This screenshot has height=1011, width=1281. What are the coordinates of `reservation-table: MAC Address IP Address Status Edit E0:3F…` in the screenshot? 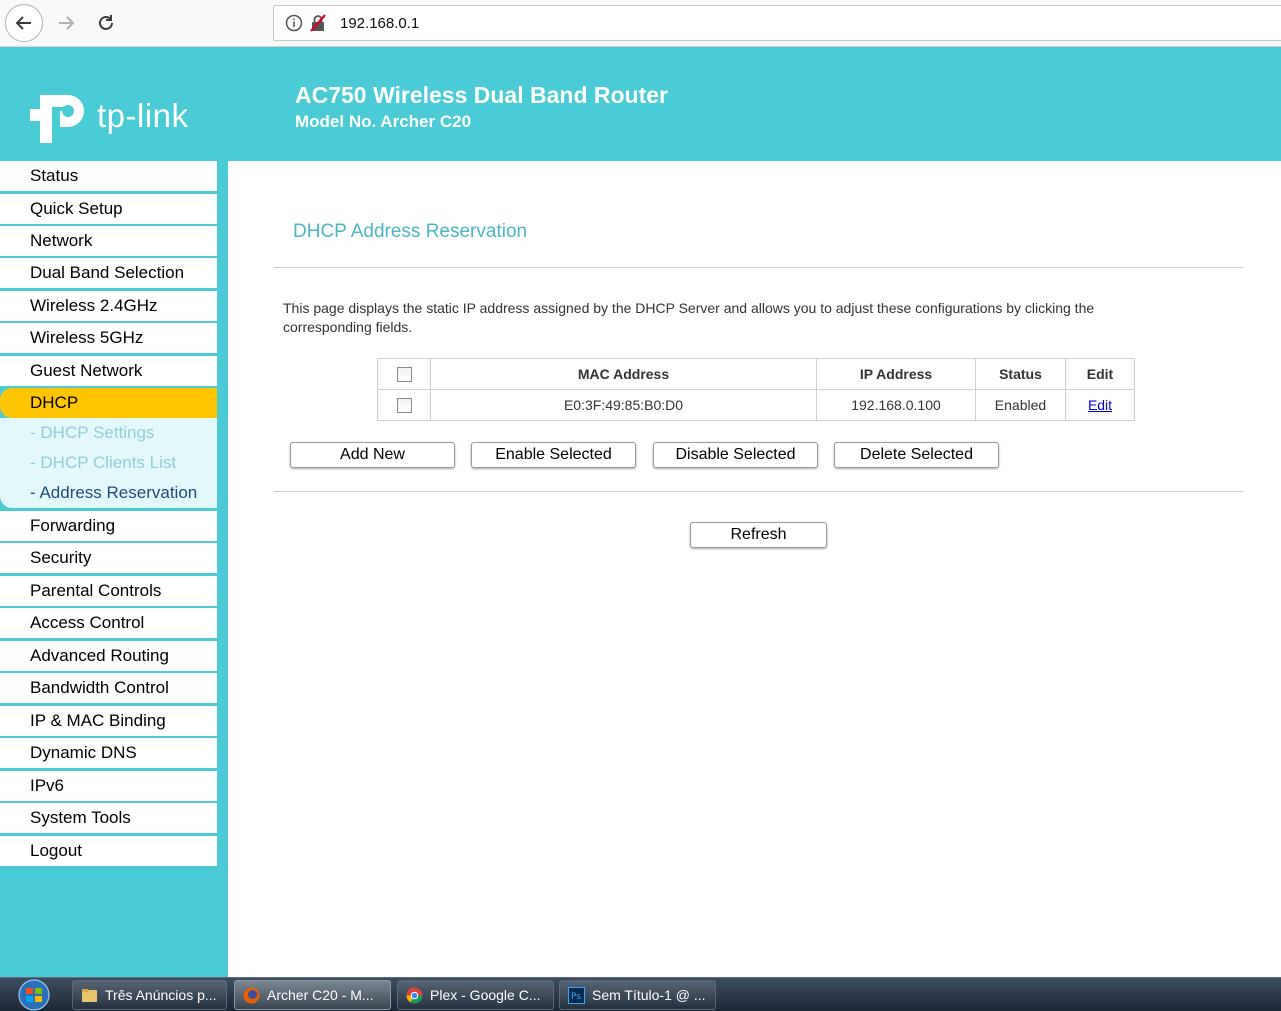 It's located at (756, 389).